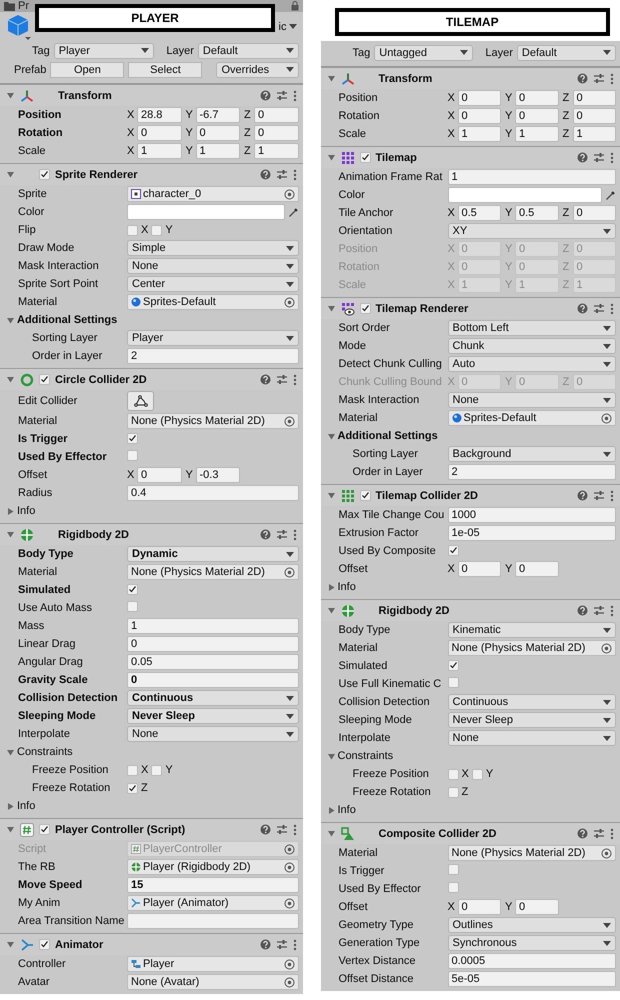 Image resolution: width=620 pixels, height=1000 pixels. I want to click on dropdown: Never Sleep, so click(532, 720).